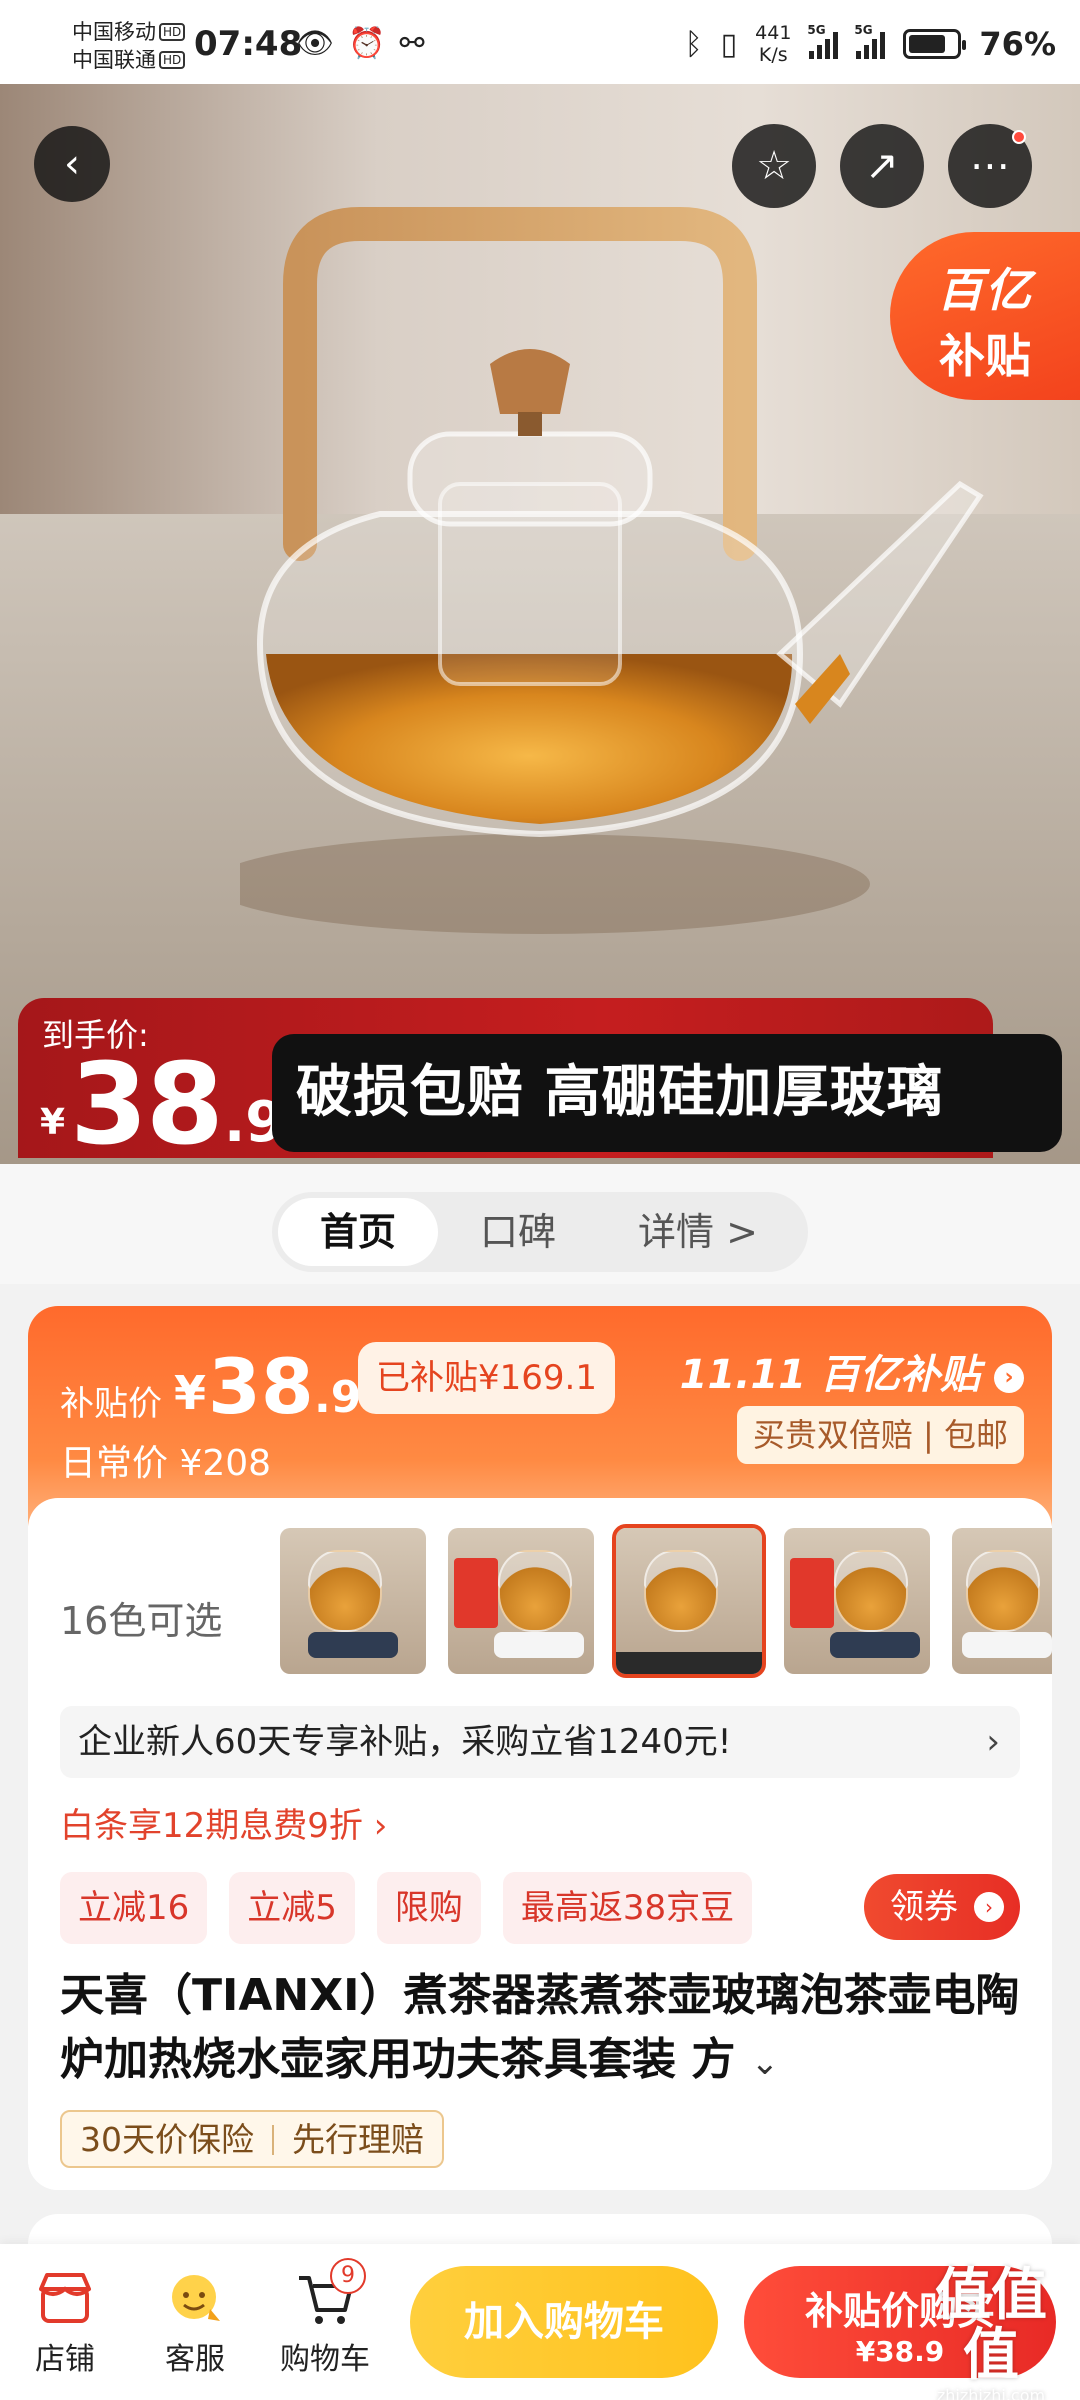 The height and width of the screenshot is (2400, 1080). What do you see at coordinates (1019, 137) in the screenshot?
I see `notification-dot` at bounding box center [1019, 137].